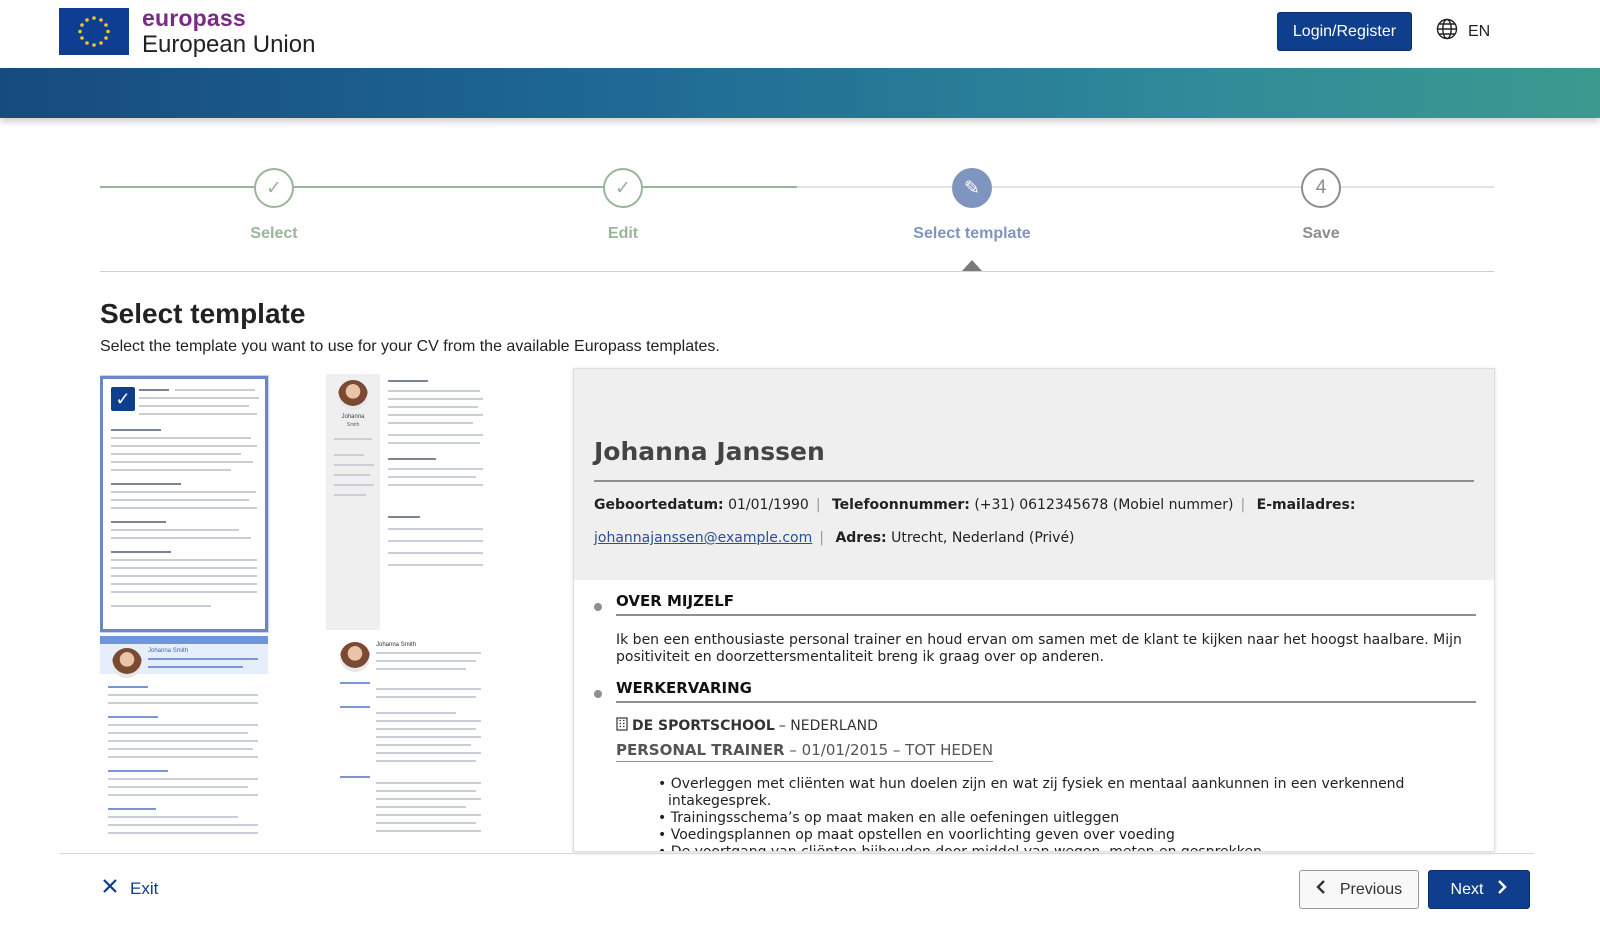  What do you see at coordinates (184, 504) in the screenshot?
I see `template-thumbnail-1: ✓` at bounding box center [184, 504].